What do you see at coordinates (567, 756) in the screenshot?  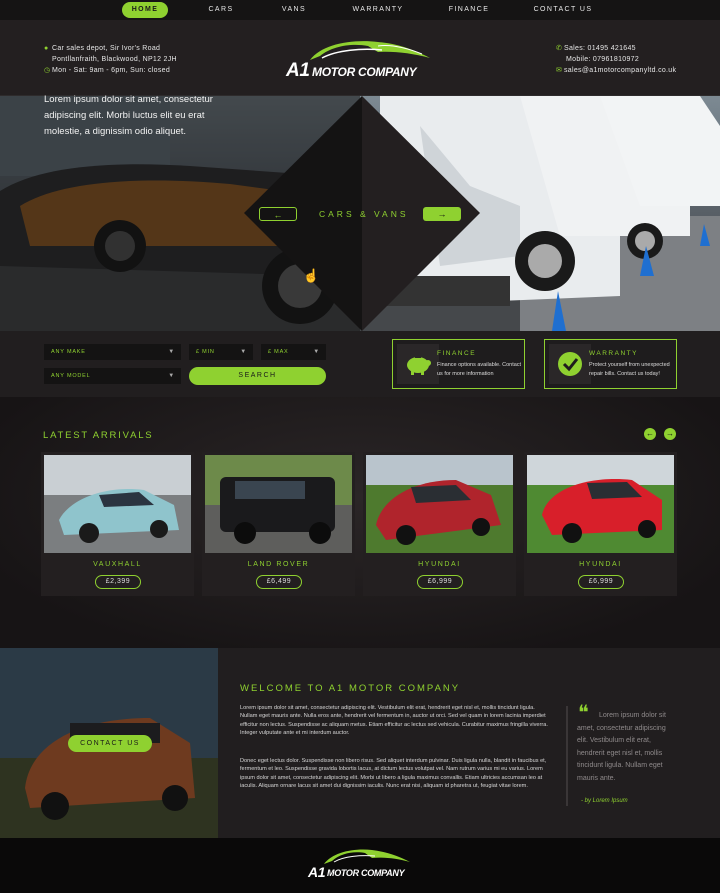 I see `quote-divider` at bounding box center [567, 756].